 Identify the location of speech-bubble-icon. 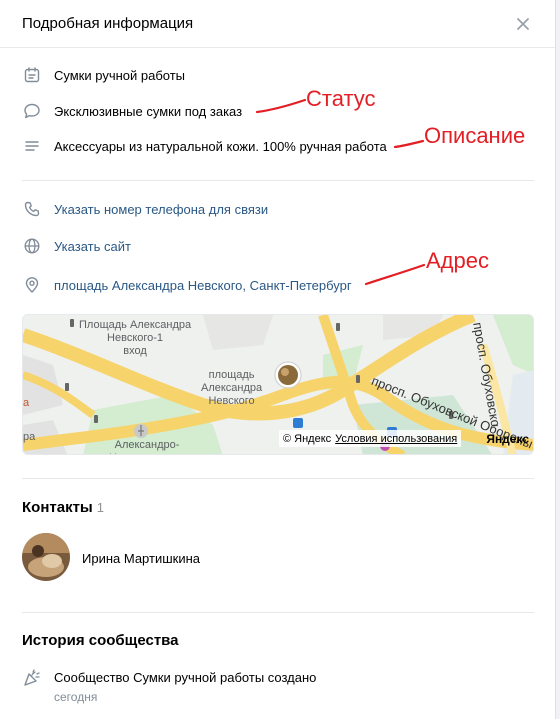
(32, 111).